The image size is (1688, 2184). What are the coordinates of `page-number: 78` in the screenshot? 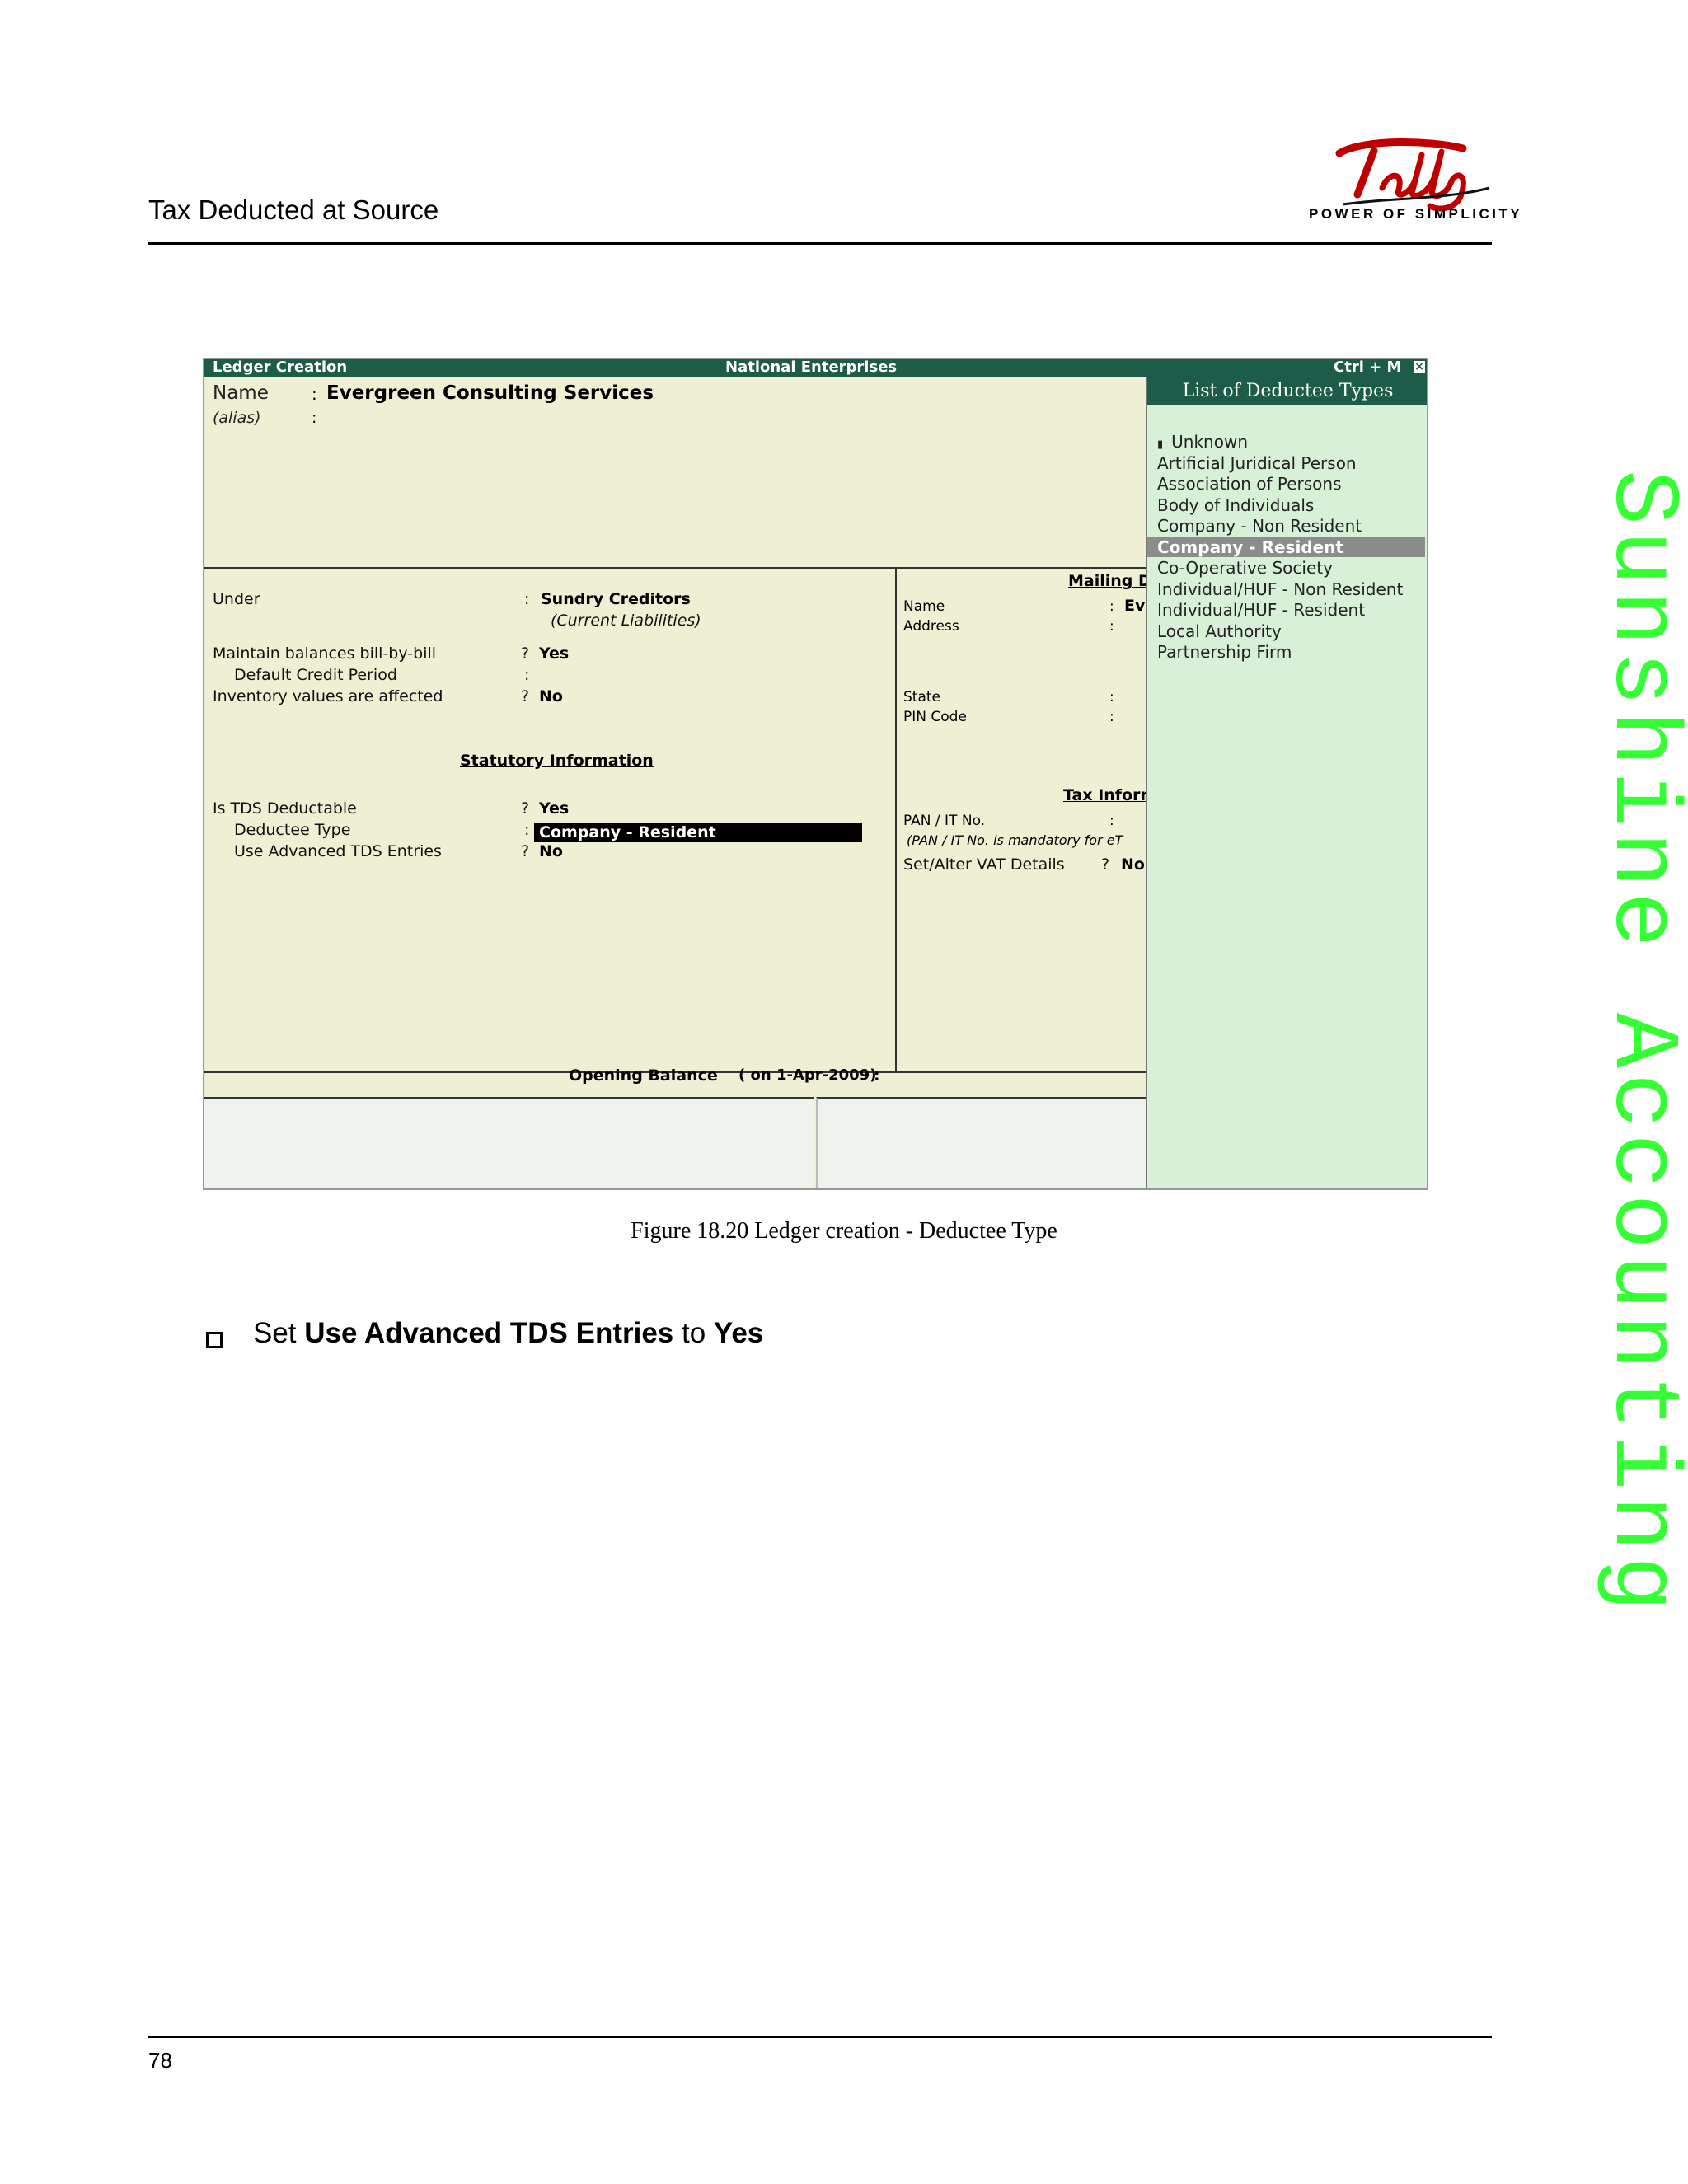 It's located at (160, 2060).